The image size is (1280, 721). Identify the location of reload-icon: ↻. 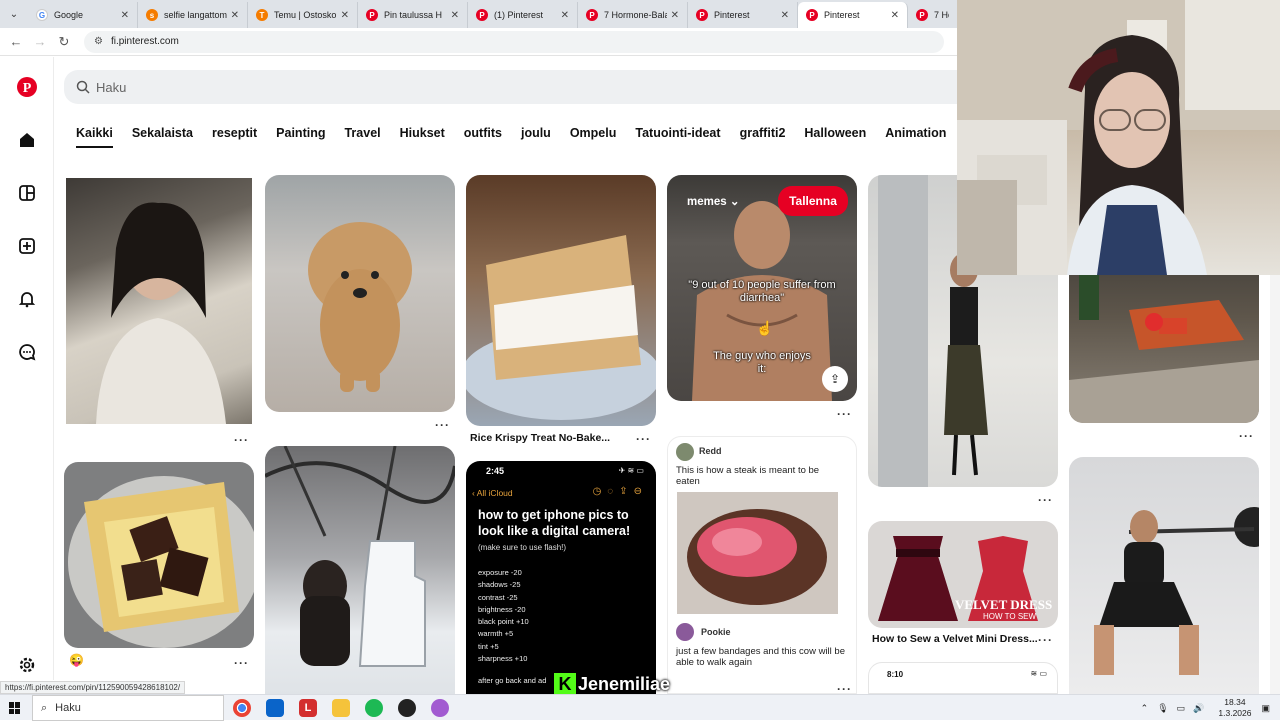
(64, 42).